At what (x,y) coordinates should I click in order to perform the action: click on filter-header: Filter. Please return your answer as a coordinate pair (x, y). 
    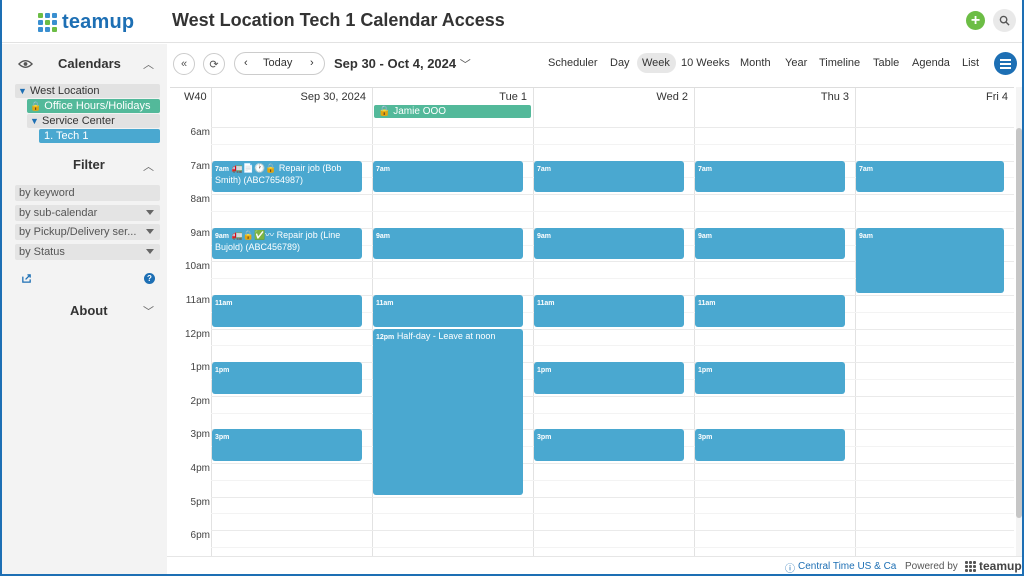
    Looking at the image, I should click on (89, 167).